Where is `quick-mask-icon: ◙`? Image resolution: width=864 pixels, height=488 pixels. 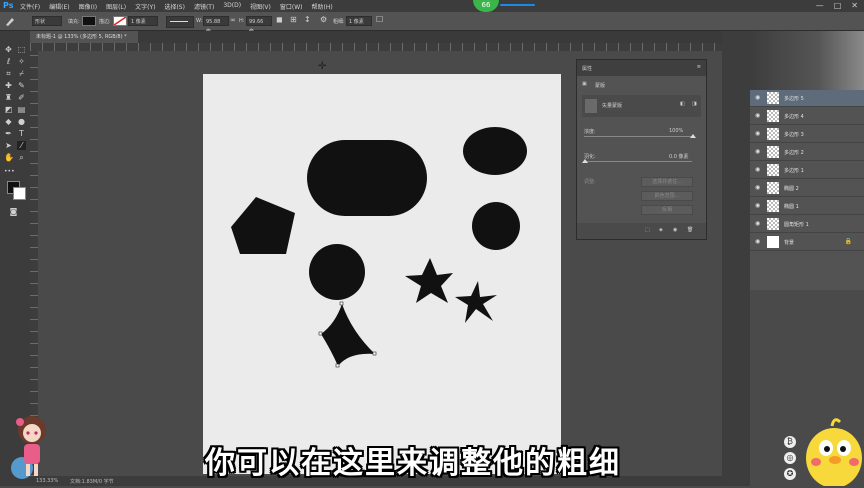 quick-mask-icon: ◙ is located at coordinates (13, 211).